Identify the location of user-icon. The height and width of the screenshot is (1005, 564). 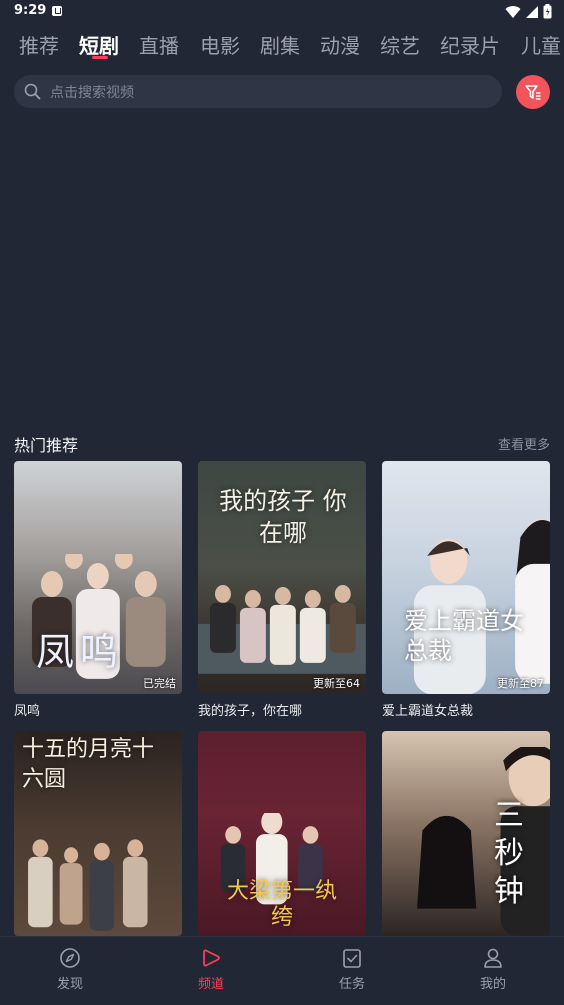
(493, 958).